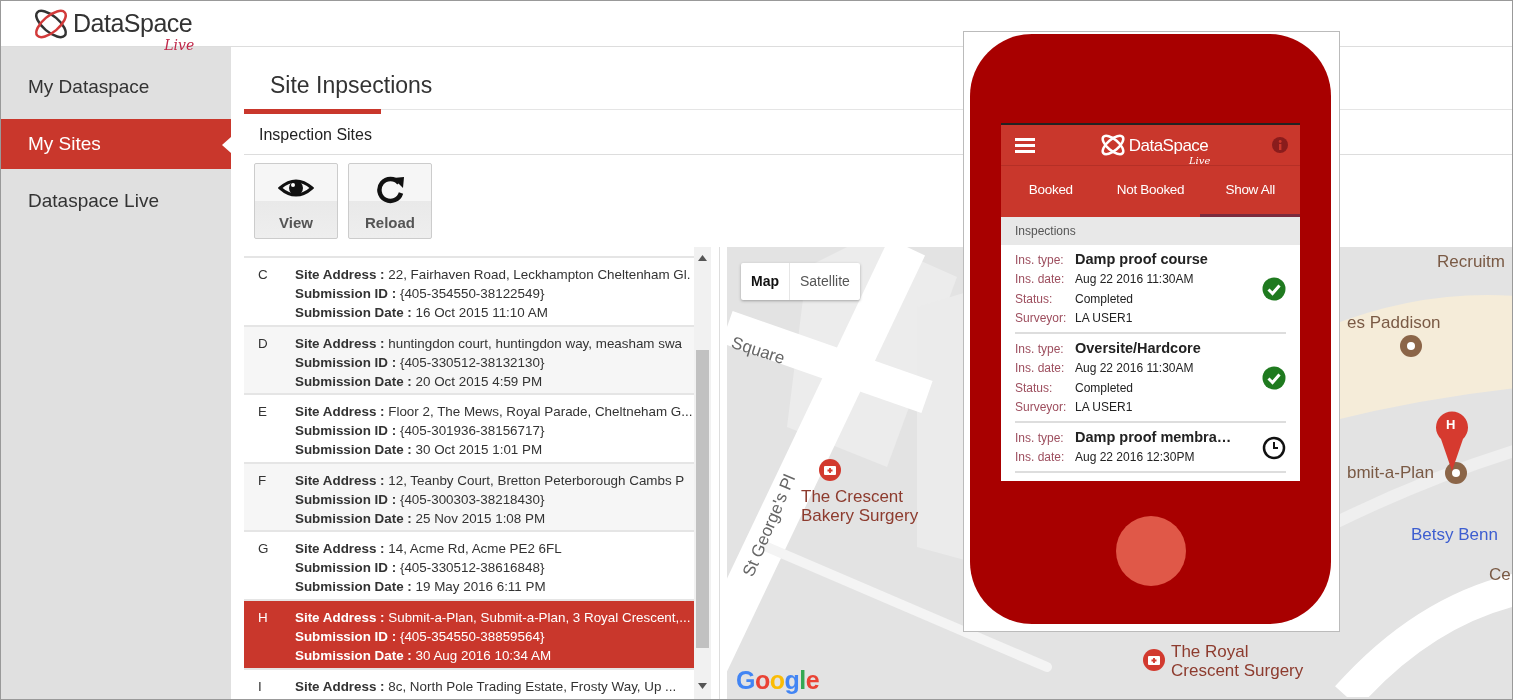  Describe the element at coordinates (489, 343) in the screenshot. I see `site-detail: Site Address : huntingdon court, huntingdon way, measham swa` at that location.